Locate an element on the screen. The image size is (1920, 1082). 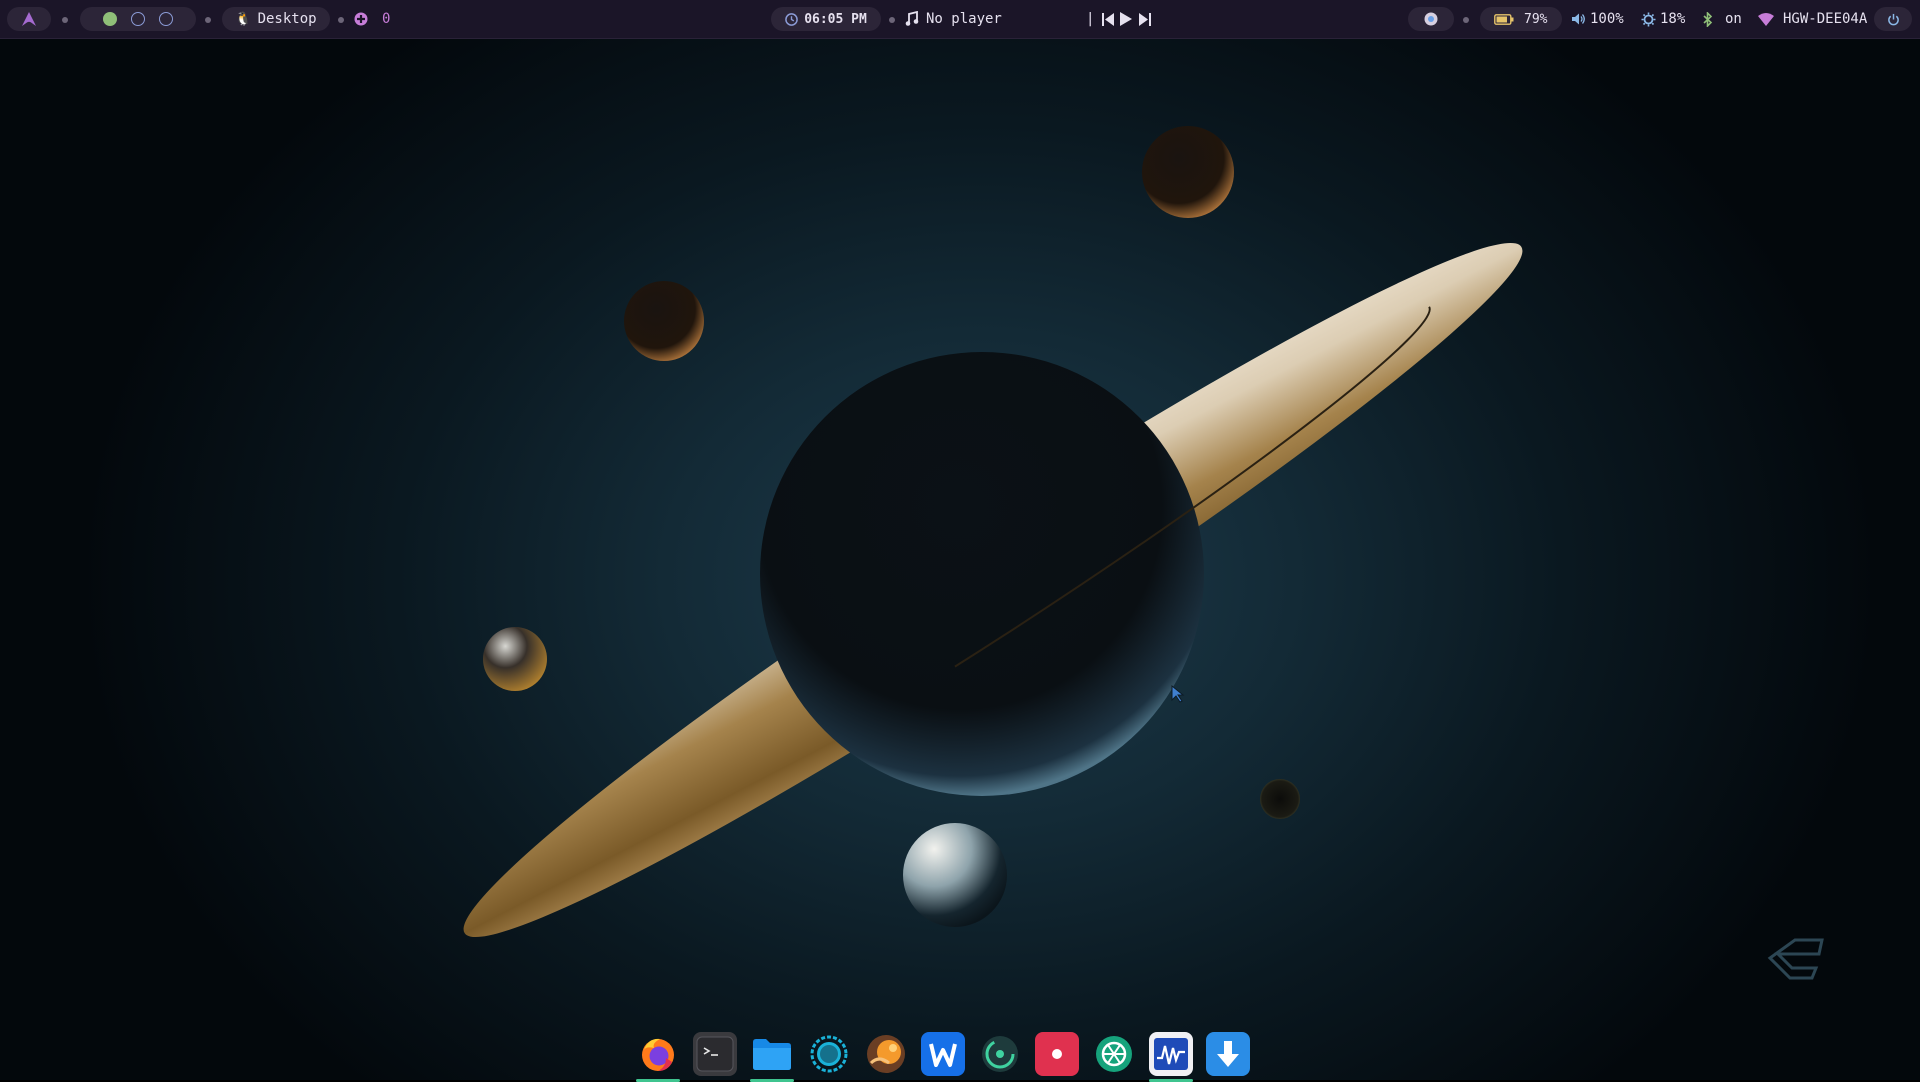
record-app-icon is located at coordinates (1057, 1054).